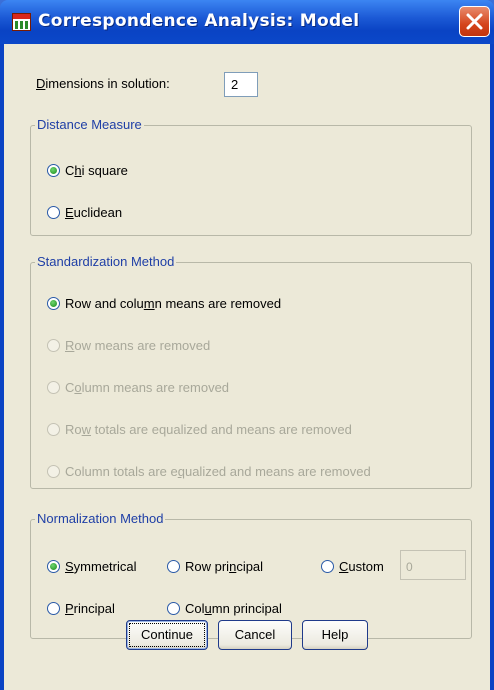 This screenshot has height=690, width=494. Describe the element at coordinates (103, 83) in the screenshot. I see `dimensions-label: Dimensions in solution:` at that location.